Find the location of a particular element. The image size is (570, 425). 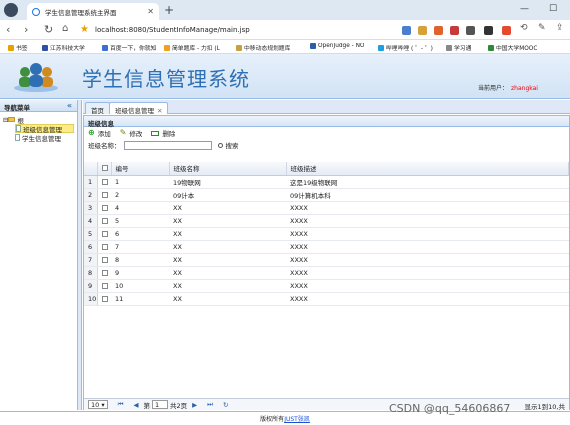

first-page-icon: ⏮ is located at coordinates (121, 404).